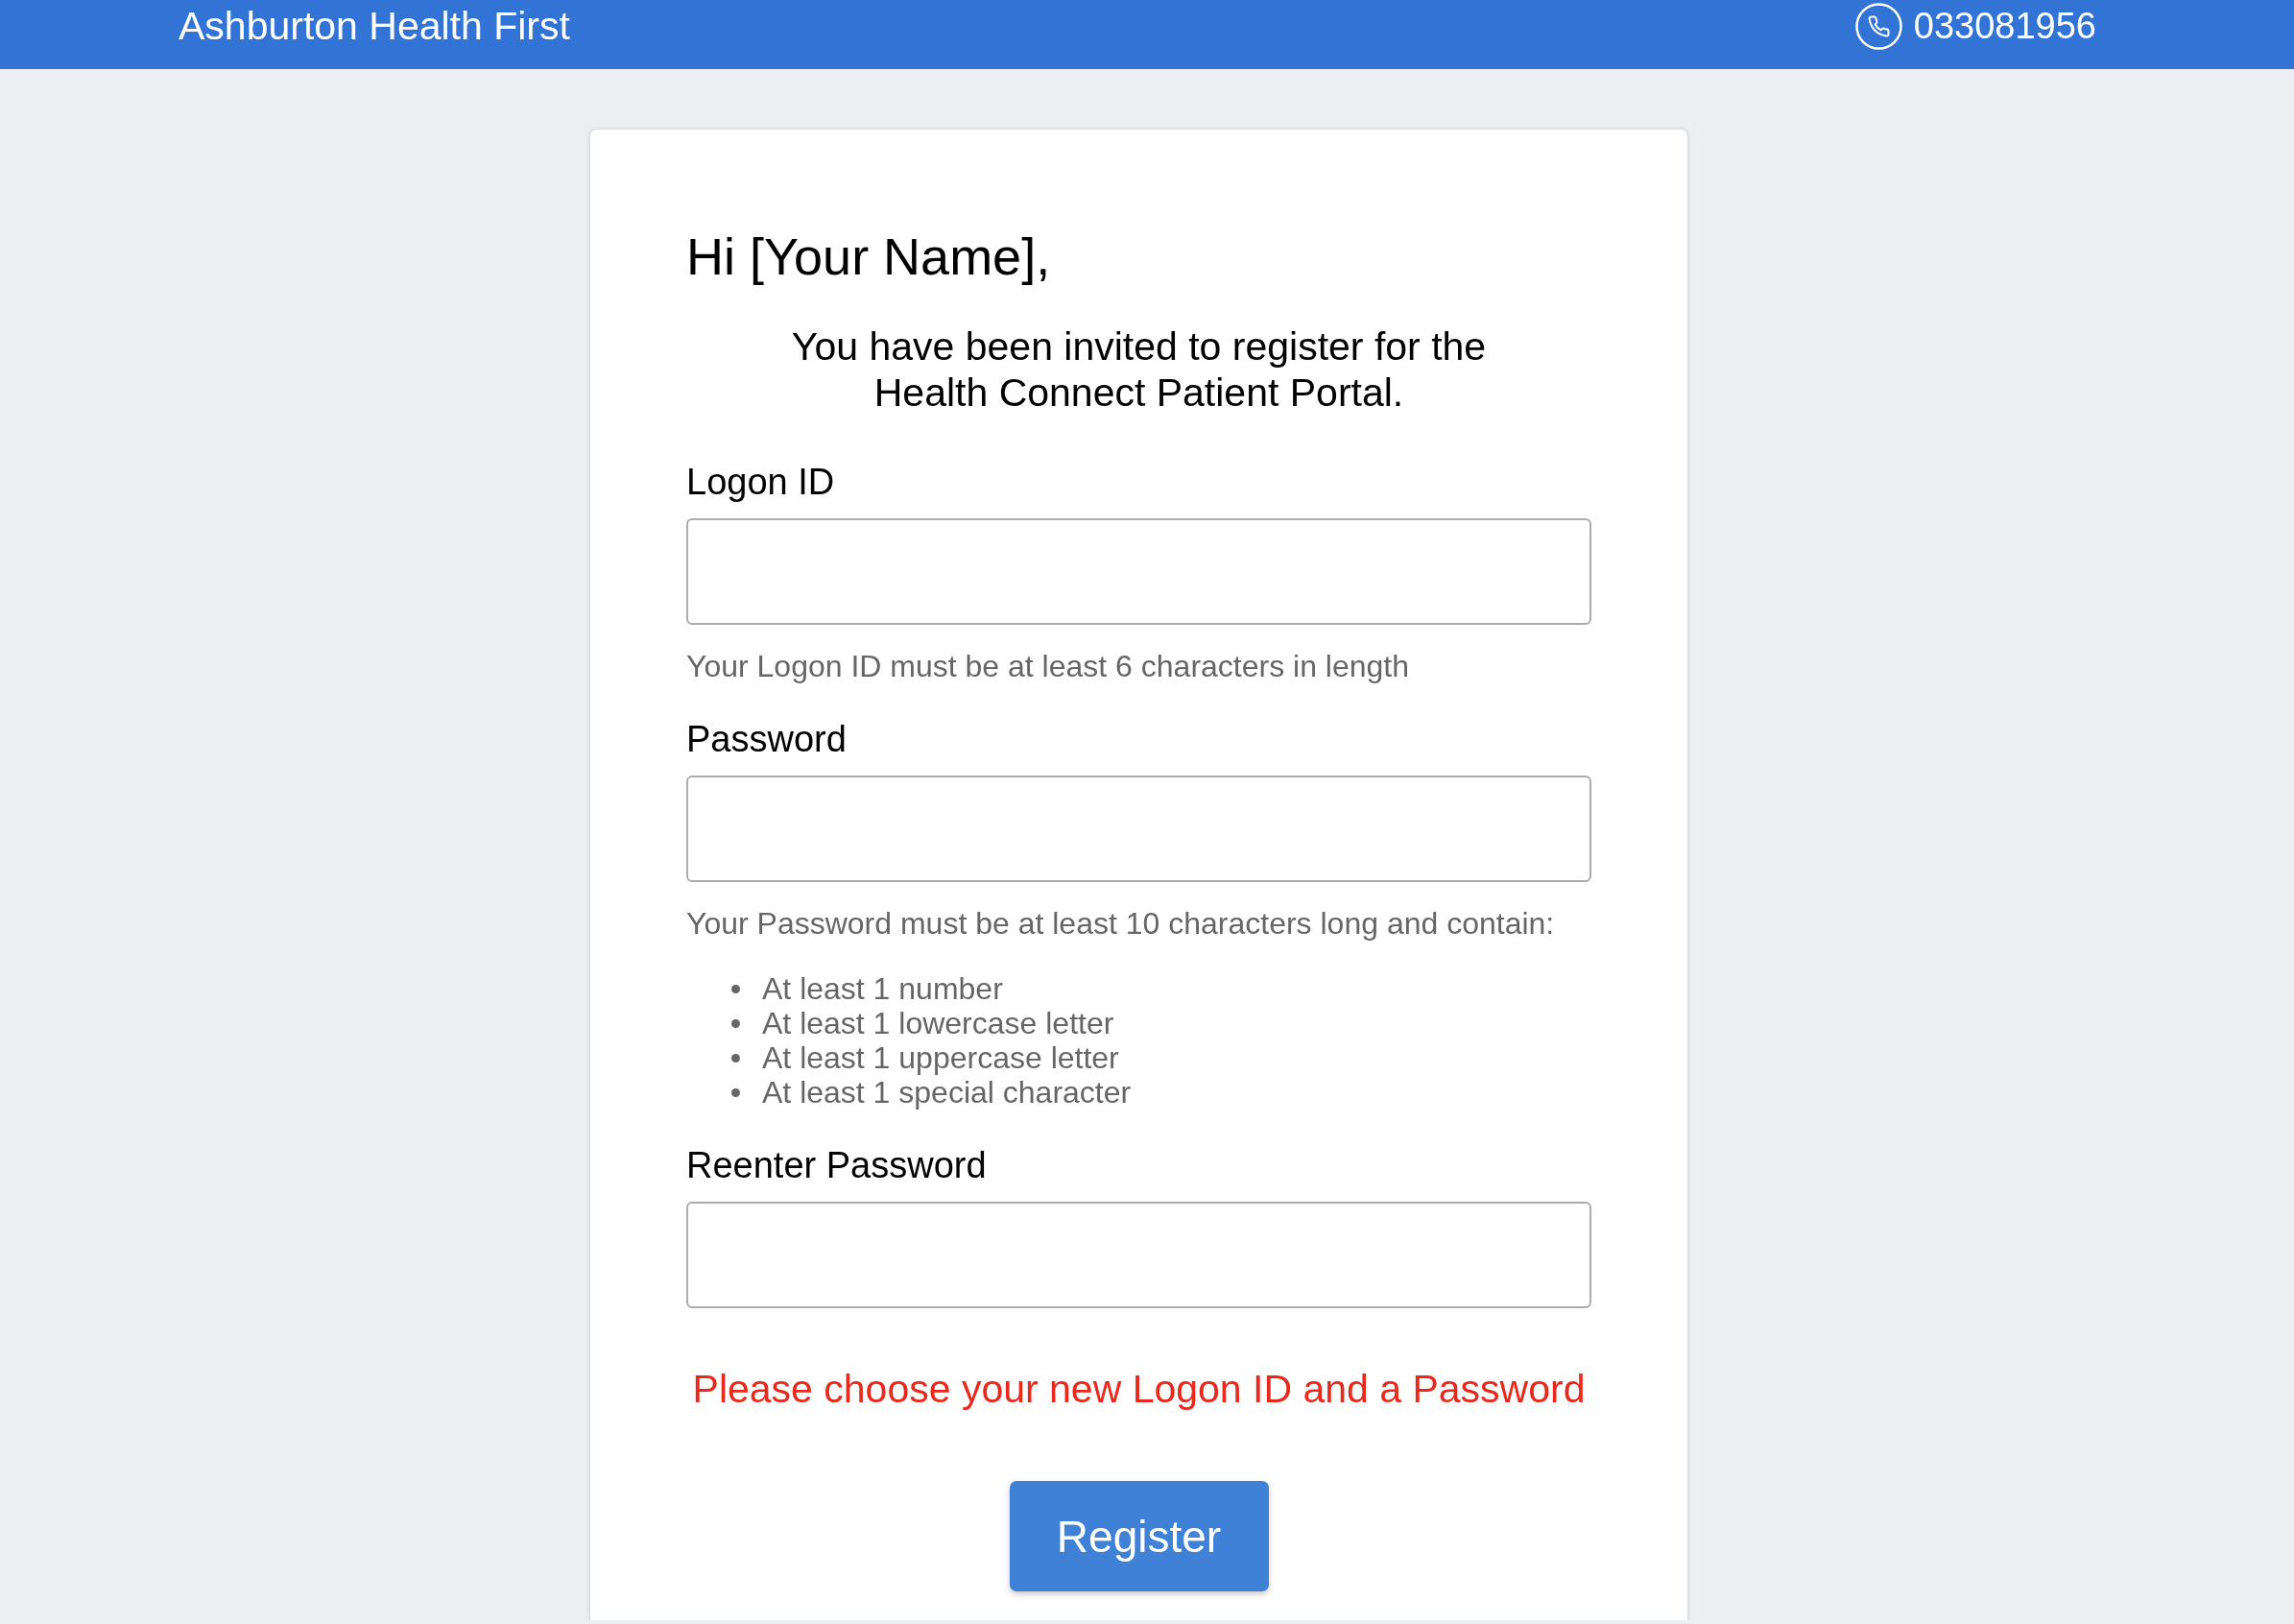 This screenshot has width=2294, height=1624. What do you see at coordinates (869, 256) in the screenshot?
I see `greeting-heading: Hi [Your Name],` at bounding box center [869, 256].